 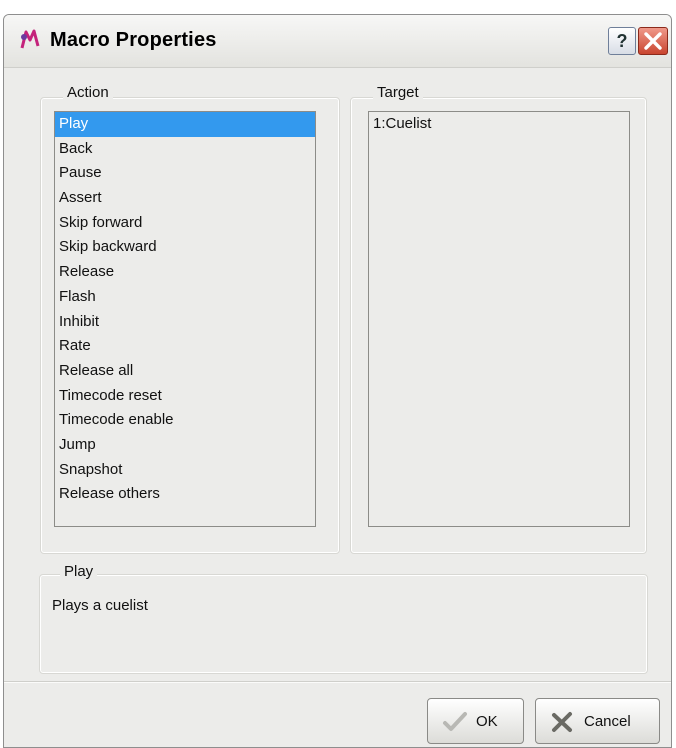 I want to click on separator, so click(x=337, y=682).